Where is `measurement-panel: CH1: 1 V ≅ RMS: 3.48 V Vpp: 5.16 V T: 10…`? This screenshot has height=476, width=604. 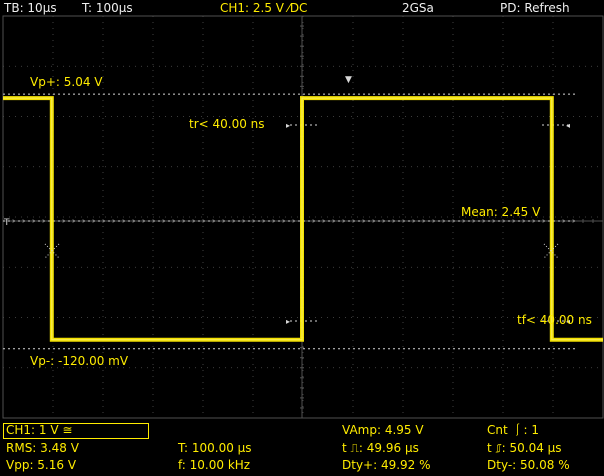 measurement-panel: CH1: 1 V ≅ RMS: 3.48 V Vpp: 5.16 V T: 10… is located at coordinates (302, 448).